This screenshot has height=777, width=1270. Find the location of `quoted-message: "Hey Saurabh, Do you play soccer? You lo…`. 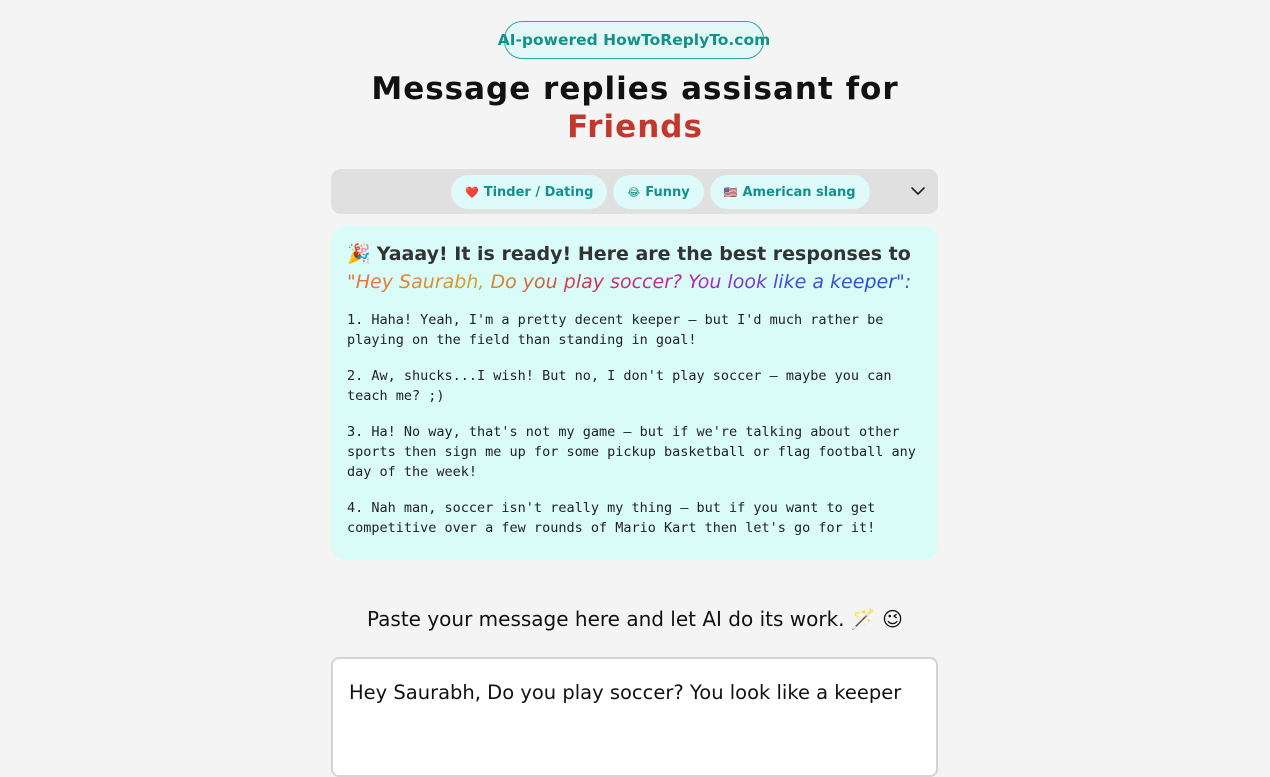

quoted-message: "Hey Saurabh, Do you play soccer? You lo… is located at coordinates (629, 282).